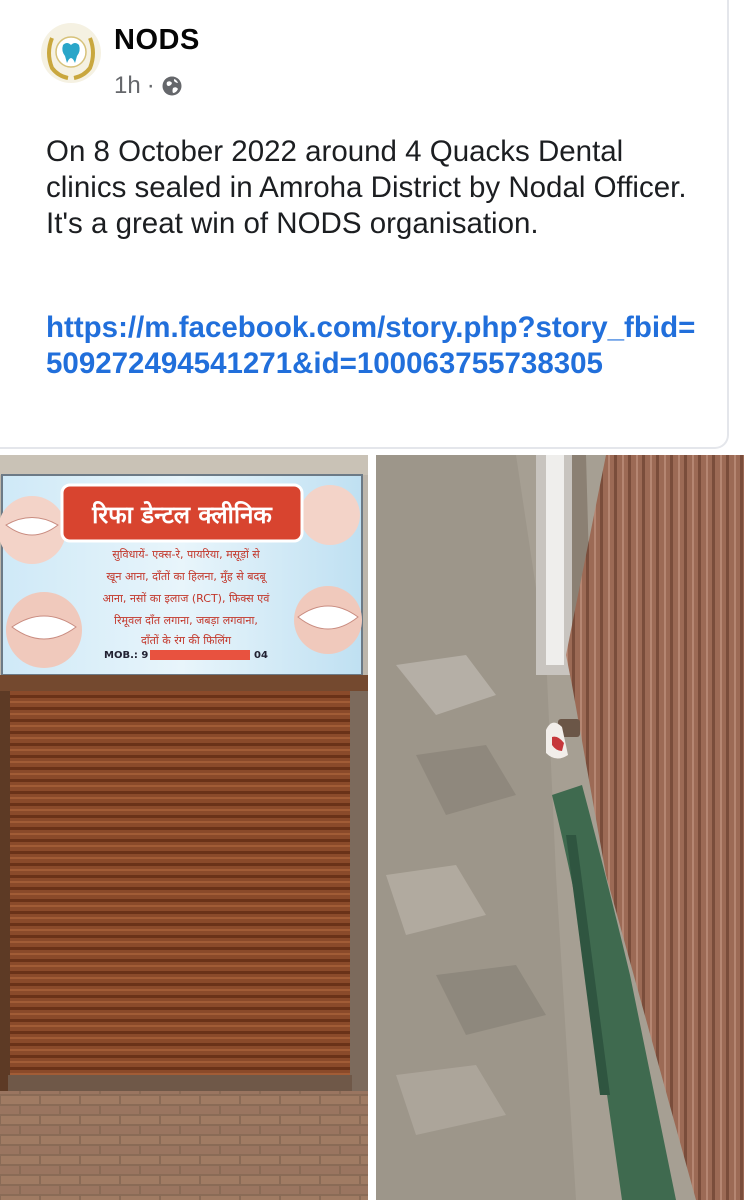 This screenshot has height=1200, width=744. What do you see at coordinates (186, 621) in the screenshot?
I see `sign-line-4: रिमूवल दाँत लगाना, जबड़ा लगवाना,` at bounding box center [186, 621].